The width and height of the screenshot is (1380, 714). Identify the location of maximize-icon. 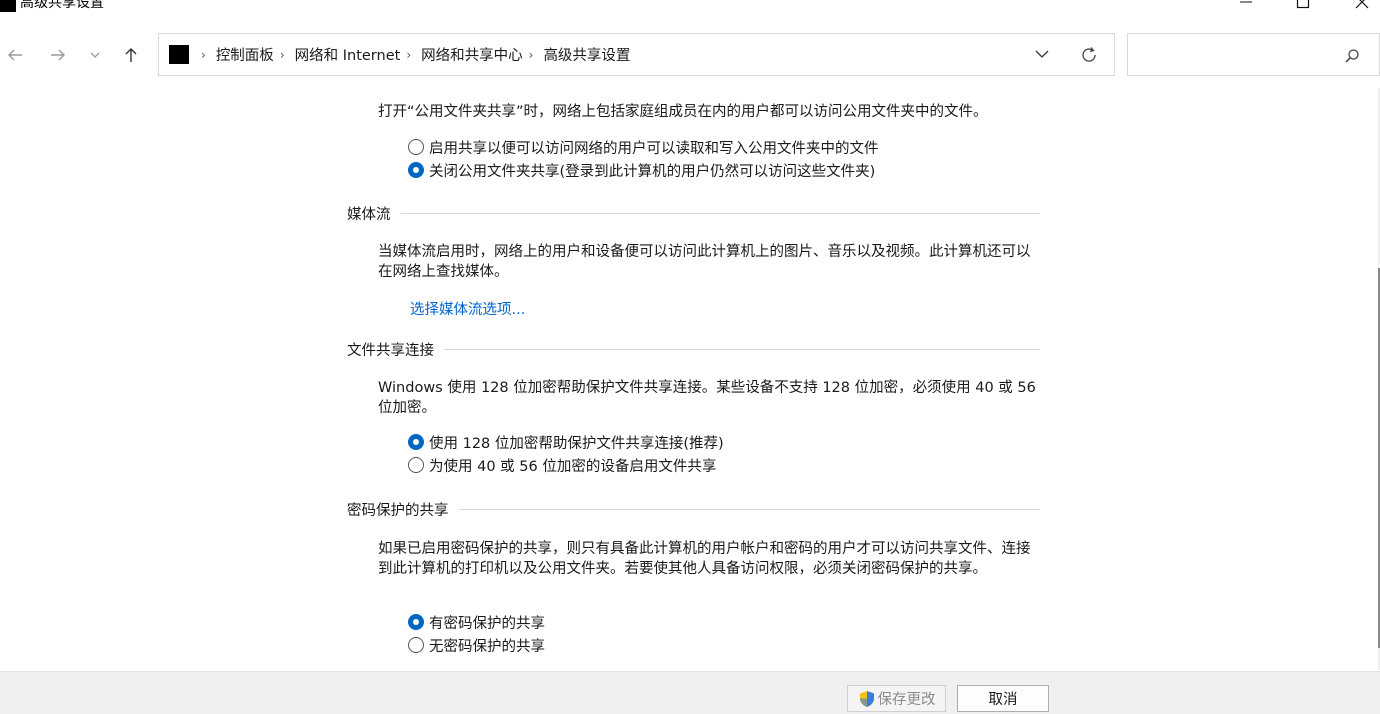
(1303, 4).